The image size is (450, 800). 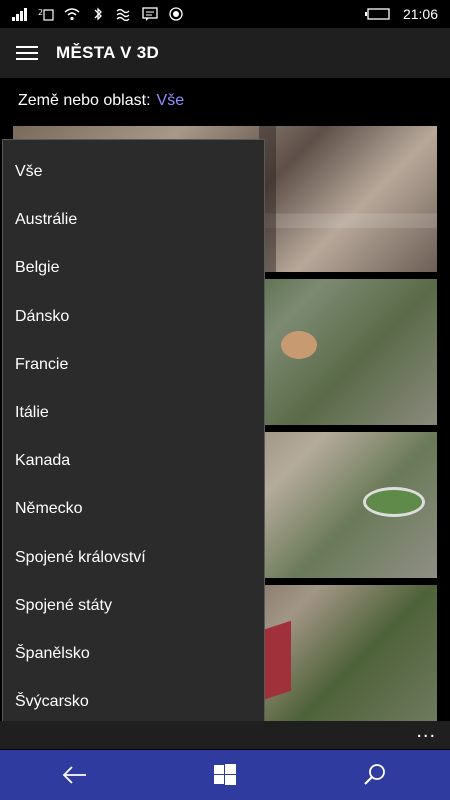 What do you see at coordinates (133, 220) in the screenshot?
I see `dropdown-option: Austrálie` at bounding box center [133, 220].